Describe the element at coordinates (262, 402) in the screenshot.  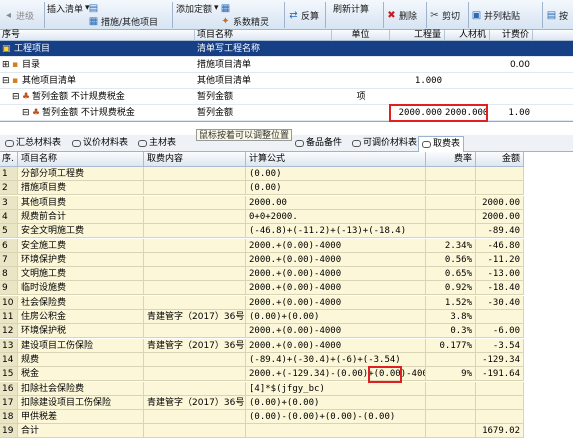
I see `fee-table-row: 17 扣除建设项目工伤保险 青建管字（2017）36号 (0.00)+(0.00)` at that location.